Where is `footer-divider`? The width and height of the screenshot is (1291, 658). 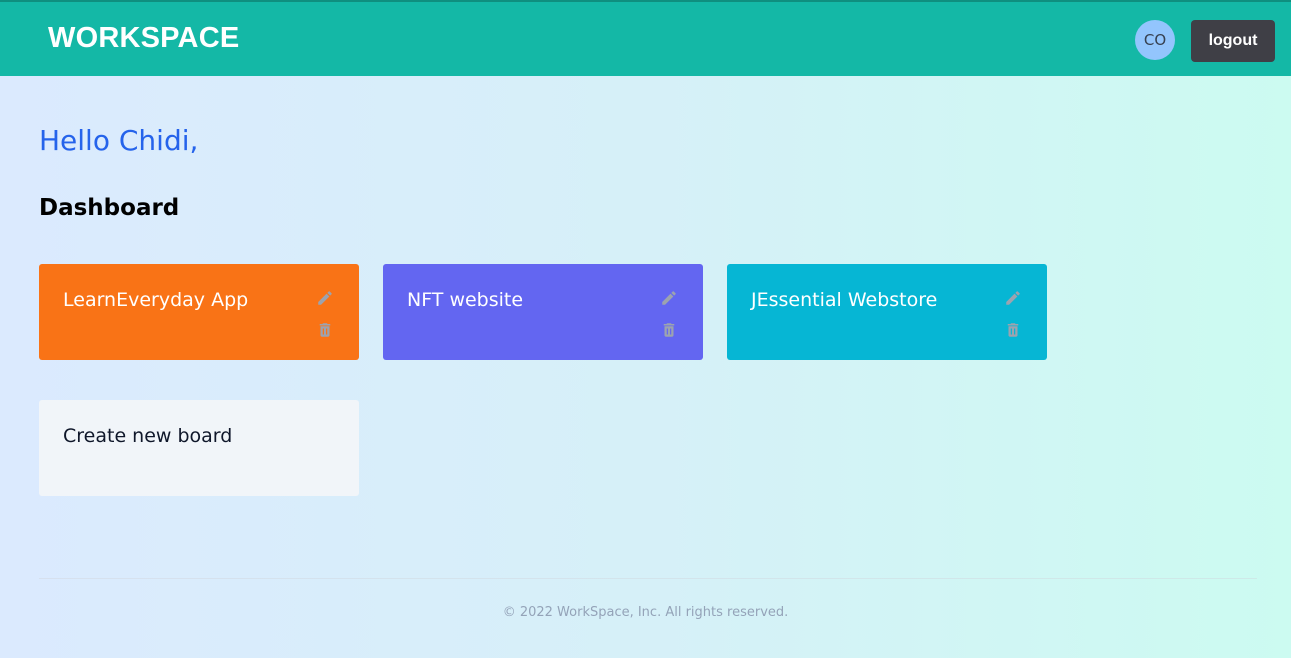 footer-divider is located at coordinates (648, 578).